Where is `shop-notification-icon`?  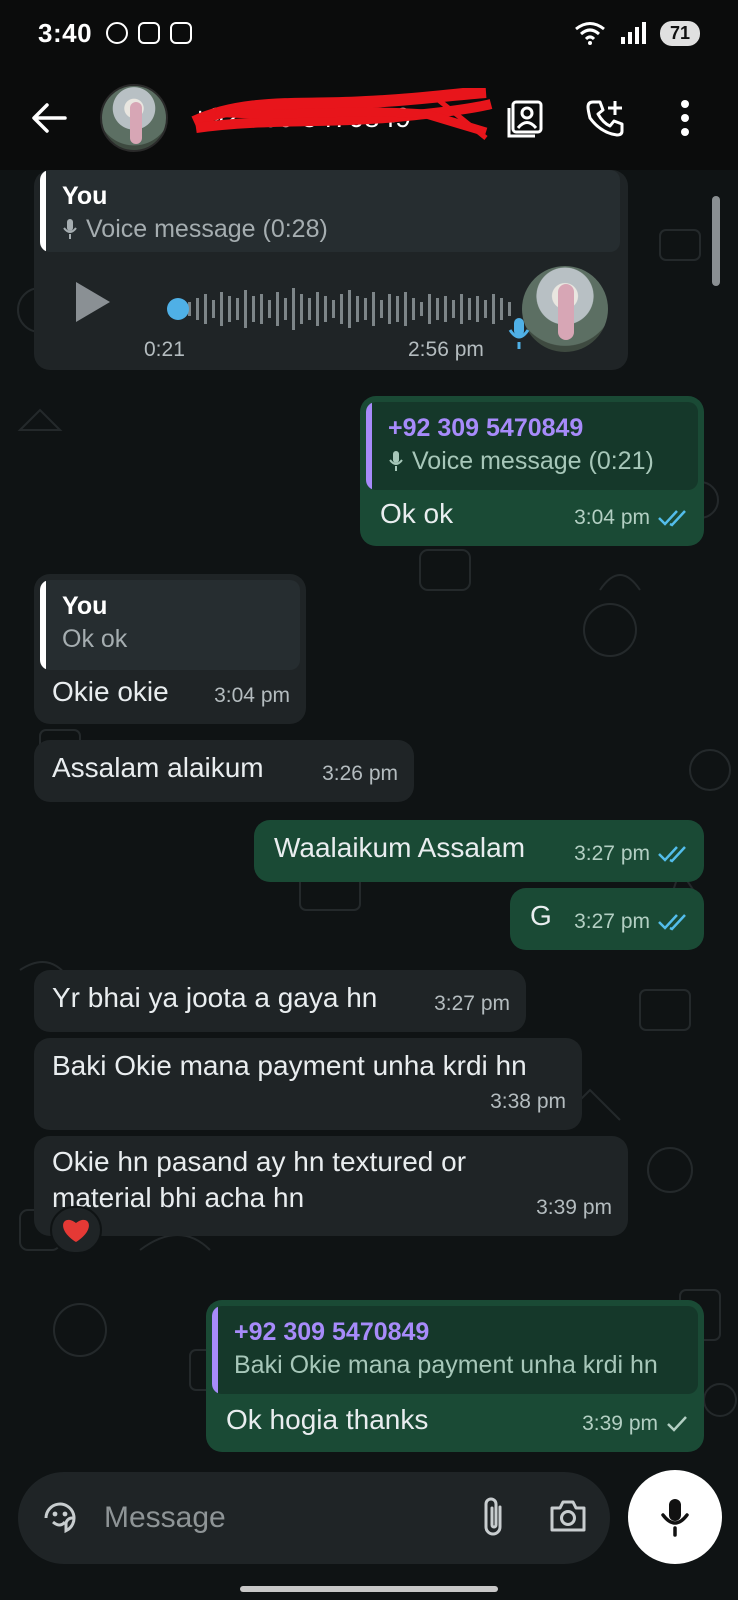
shop-notification-icon is located at coordinates (181, 33).